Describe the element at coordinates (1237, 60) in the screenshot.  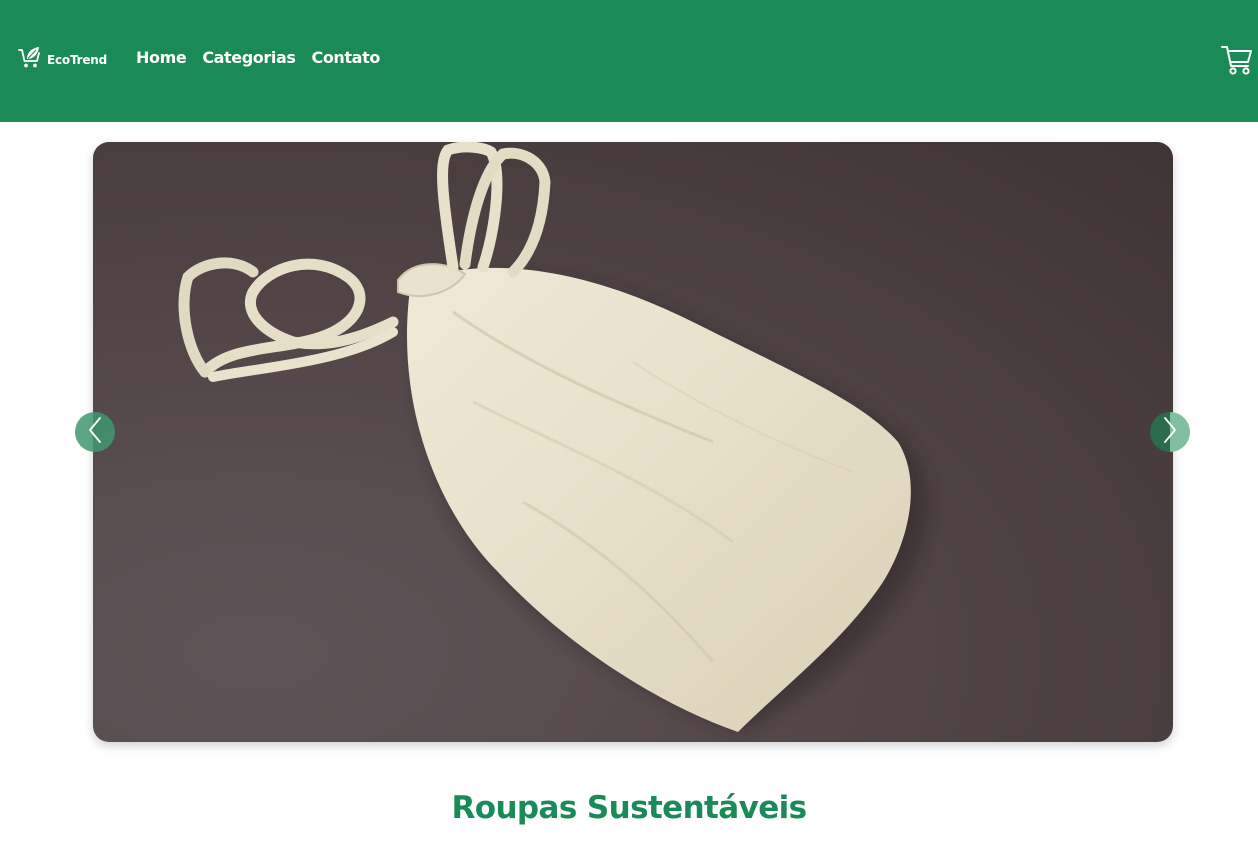
I see `cart-button` at that location.